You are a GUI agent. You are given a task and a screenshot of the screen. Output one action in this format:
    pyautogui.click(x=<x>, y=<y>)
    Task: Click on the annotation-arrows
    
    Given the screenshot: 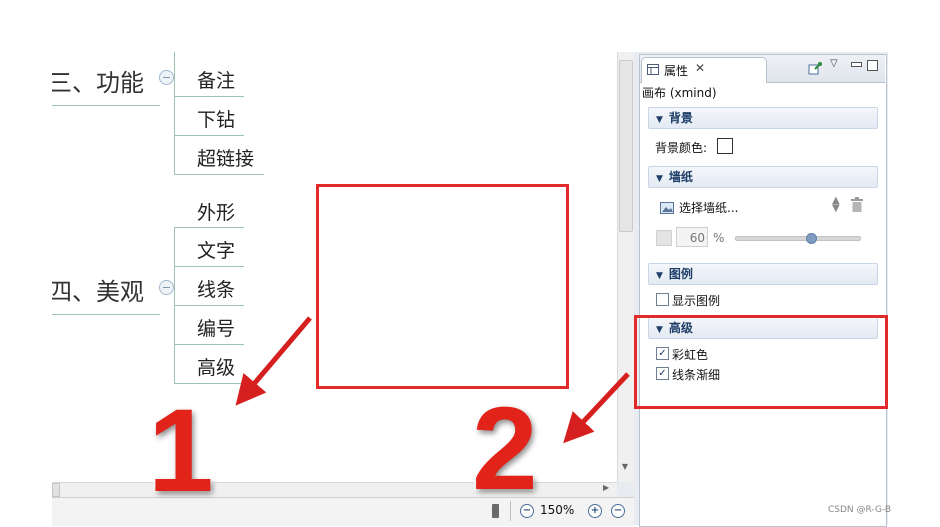 What is the action you would take?
    pyautogui.click(x=432, y=380)
    